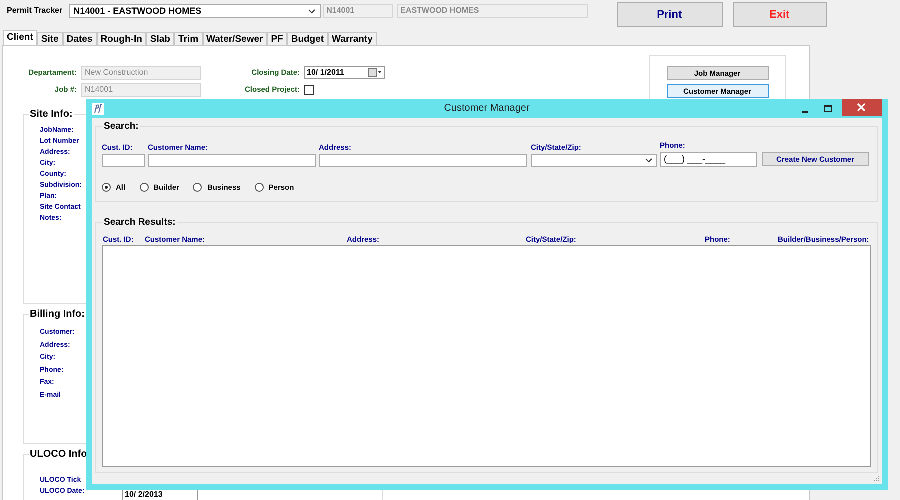  I want to click on app-icon, so click(98, 108).